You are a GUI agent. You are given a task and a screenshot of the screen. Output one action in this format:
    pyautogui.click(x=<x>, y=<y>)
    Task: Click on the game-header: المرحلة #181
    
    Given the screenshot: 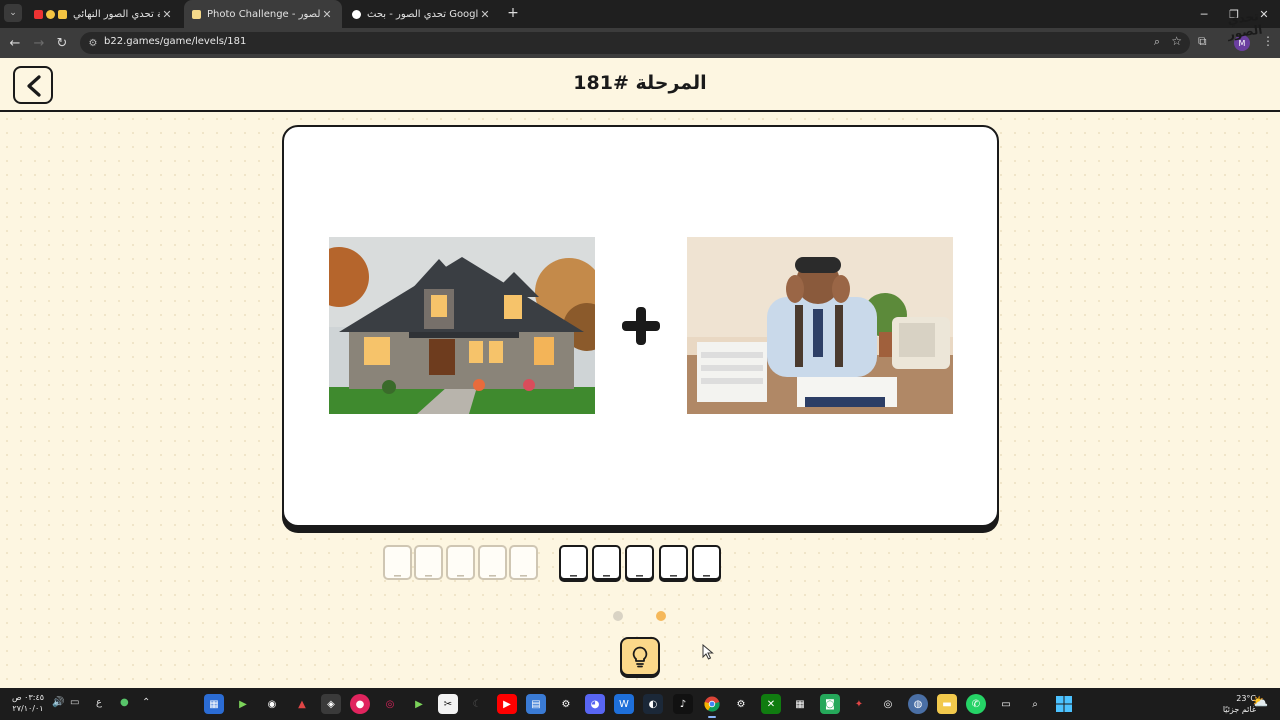 What is the action you would take?
    pyautogui.click(x=640, y=85)
    